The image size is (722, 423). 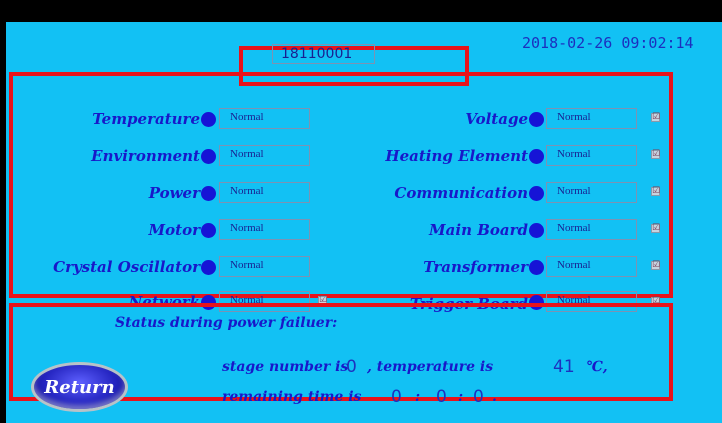 I want to click on remaining-seconds: 0, so click(x=478, y=397).